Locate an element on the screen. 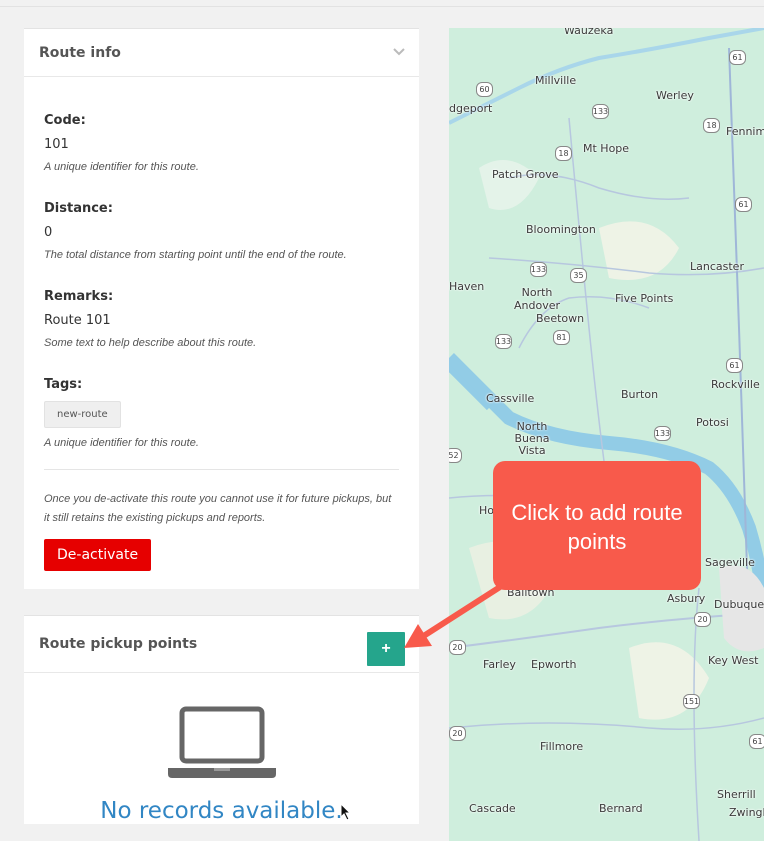  remarks-value: Route 101 is located at coordinates (77, 320).